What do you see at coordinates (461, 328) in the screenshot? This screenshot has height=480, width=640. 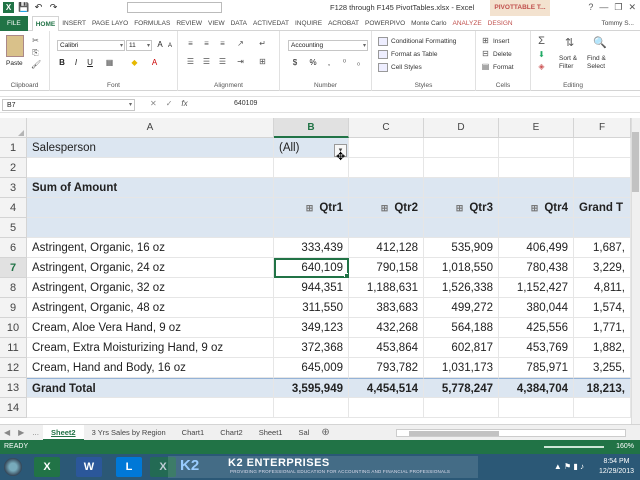 I see `value-cell: 564,188` at bounding box center [461, 328].